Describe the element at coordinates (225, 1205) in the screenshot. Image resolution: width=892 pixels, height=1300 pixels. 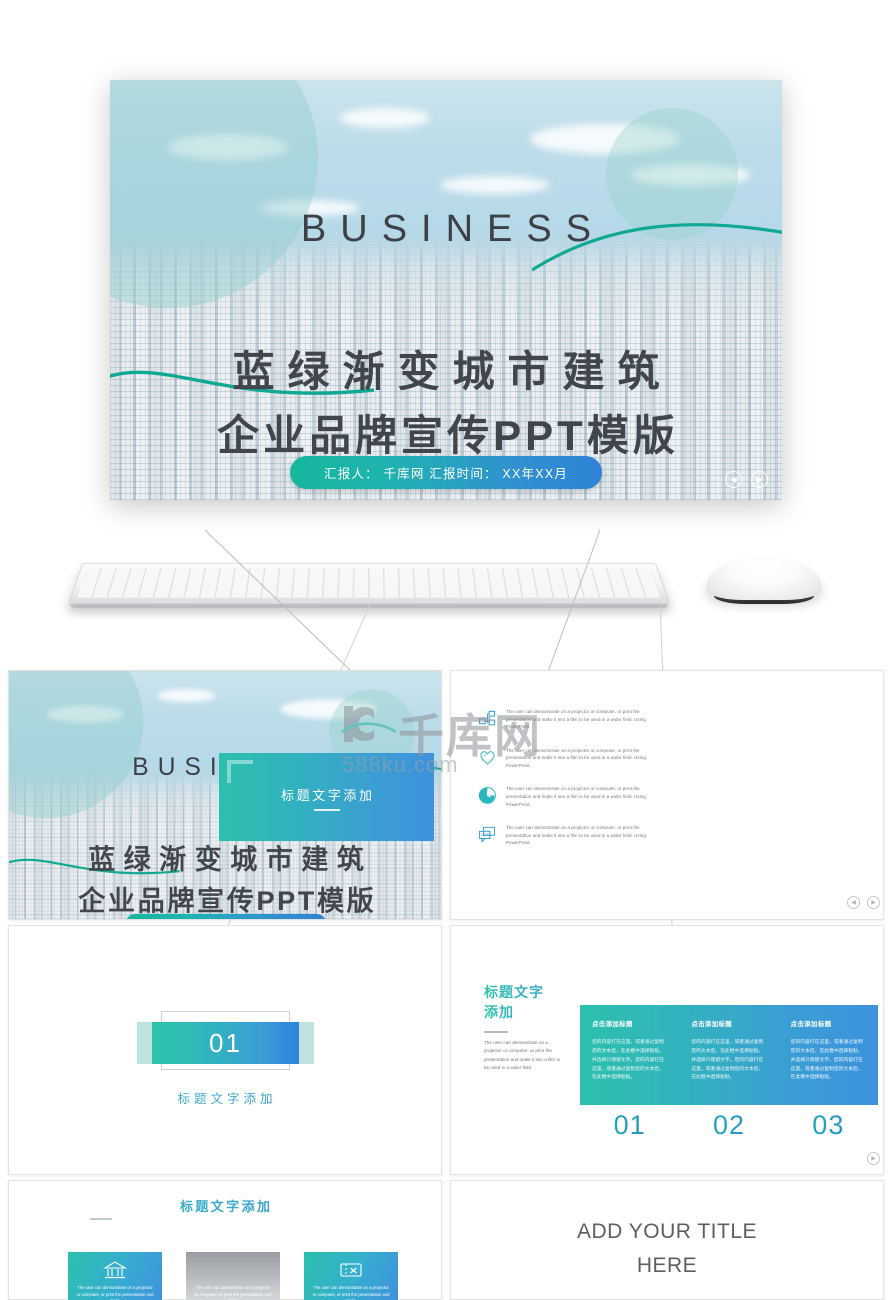
I see `slide5-title: 标题文字添加` at that location.